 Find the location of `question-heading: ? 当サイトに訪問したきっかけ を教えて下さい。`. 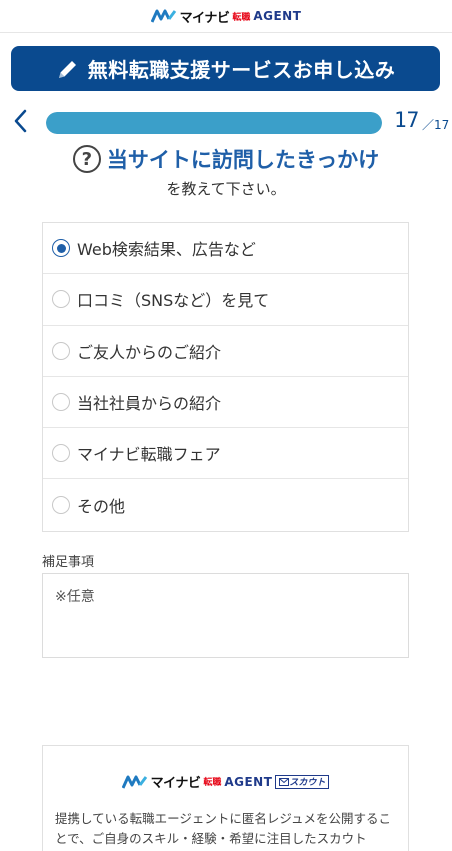

question-heading: ? 当サイトに訪問したきっかけ を教えて下さい。 is located at coordinates (226, 171).